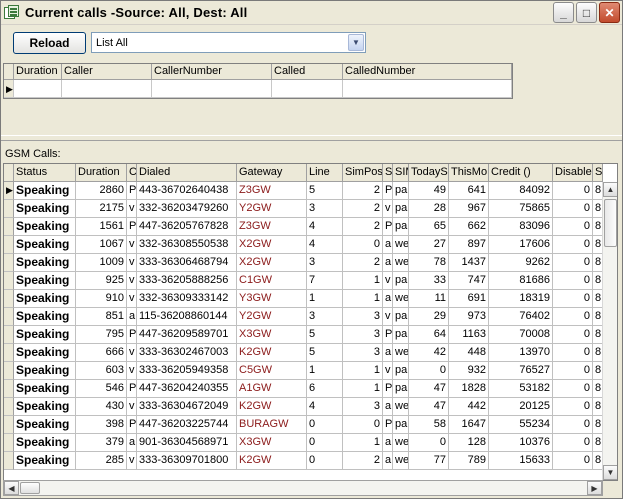  What do you see at coordinates (469, 281) in the screenshot?
I see `cell-thismo: 747` at bounding box center [469, 281].